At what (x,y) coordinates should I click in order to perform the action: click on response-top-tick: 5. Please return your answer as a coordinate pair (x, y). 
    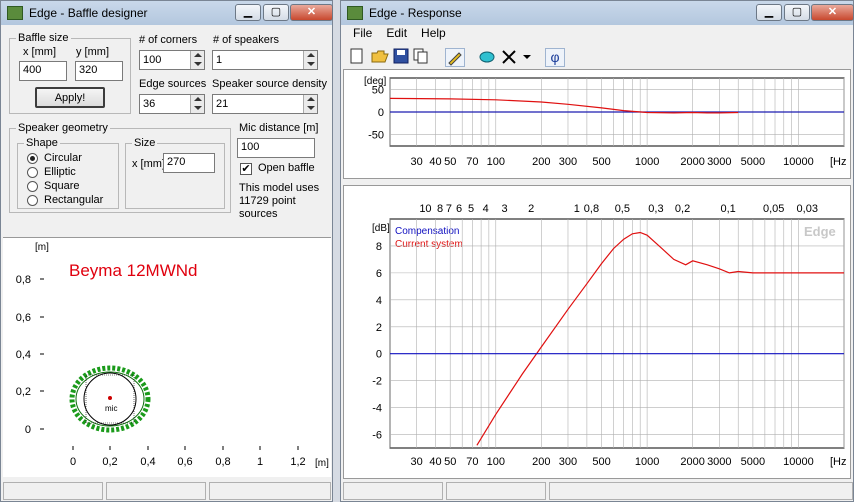
    Looking at the image, I should click on (471, 209).